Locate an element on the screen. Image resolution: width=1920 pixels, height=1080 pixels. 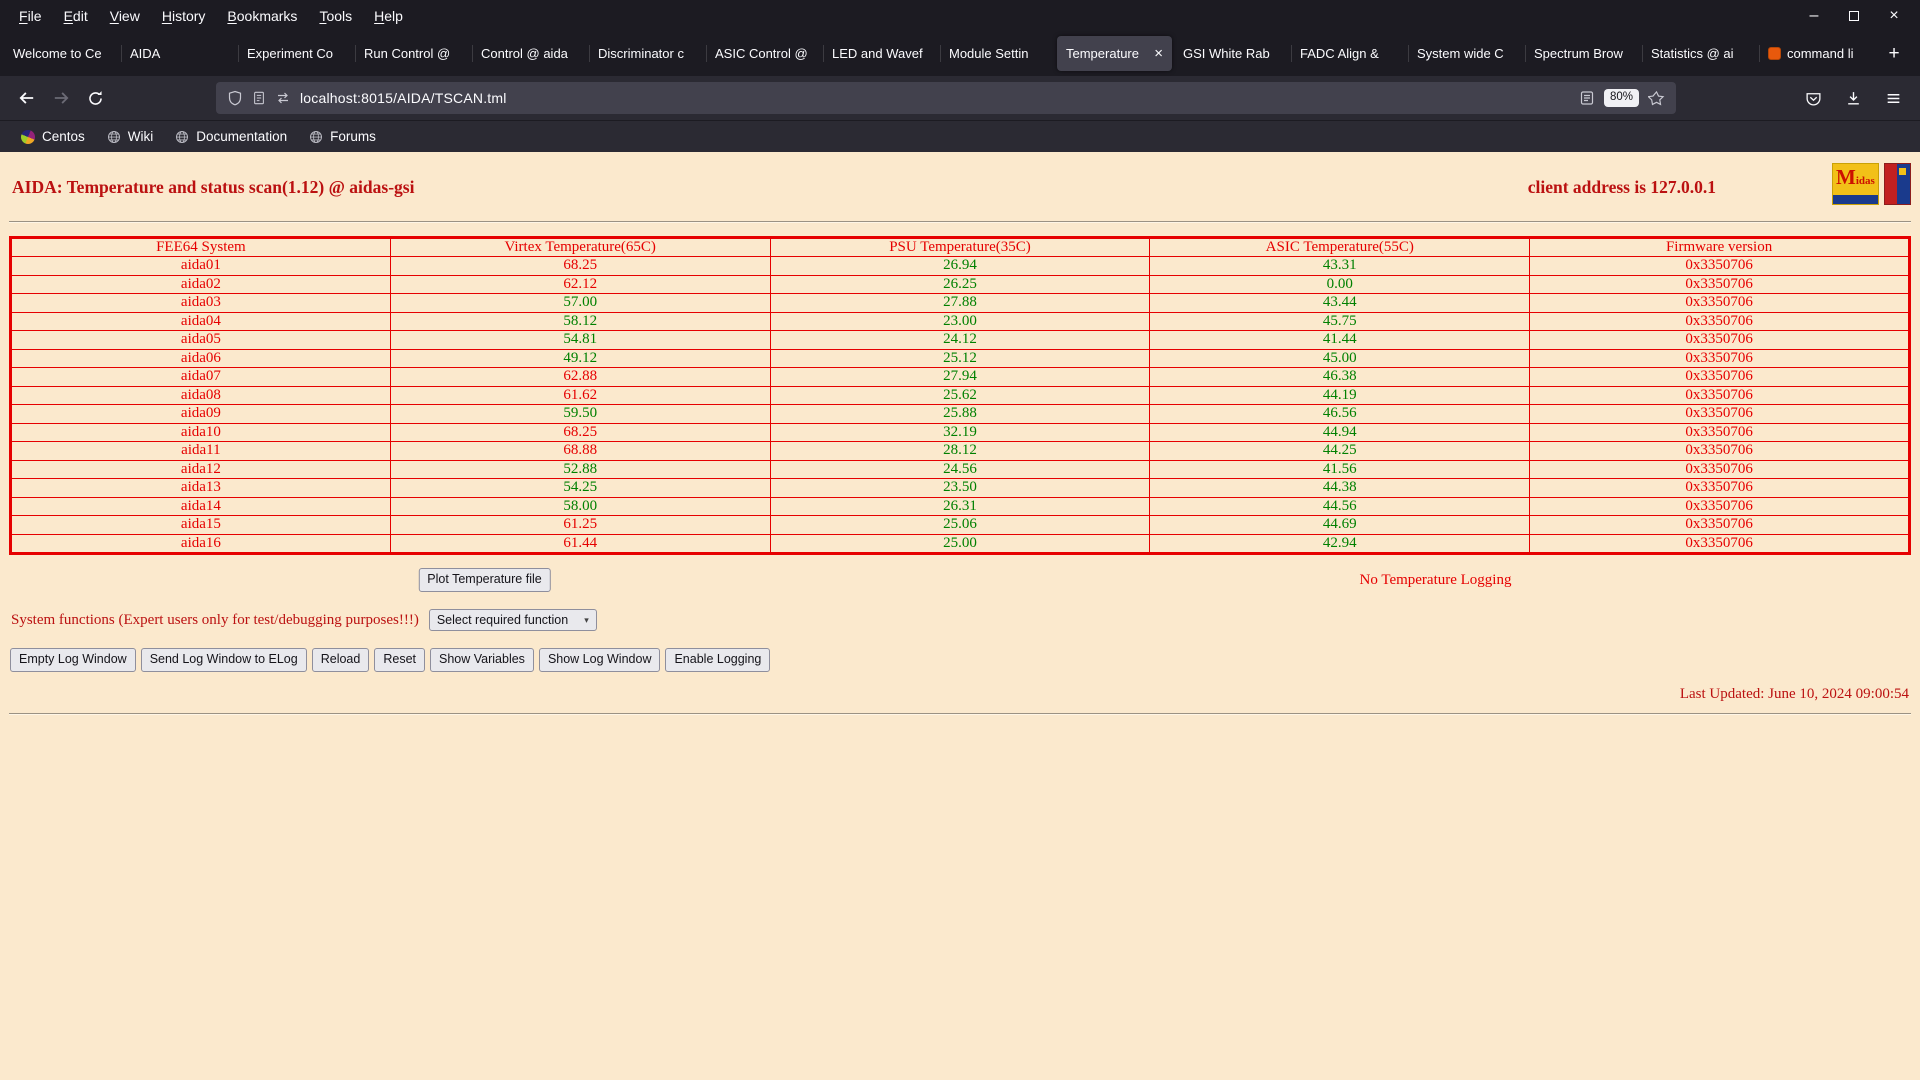
tab: GSI White Rab is located at coordinates (1231, 53).